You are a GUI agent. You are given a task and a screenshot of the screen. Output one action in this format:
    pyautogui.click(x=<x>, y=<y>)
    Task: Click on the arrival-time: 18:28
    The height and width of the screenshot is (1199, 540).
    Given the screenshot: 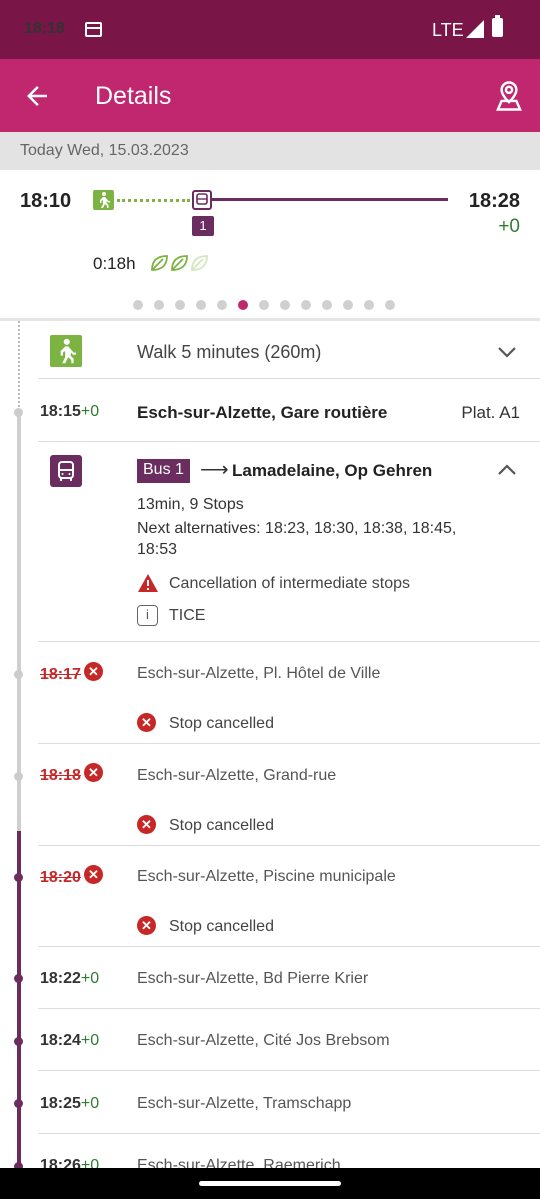 What is the action you would take?
    pyautogui.click(x=494, y=201)
    